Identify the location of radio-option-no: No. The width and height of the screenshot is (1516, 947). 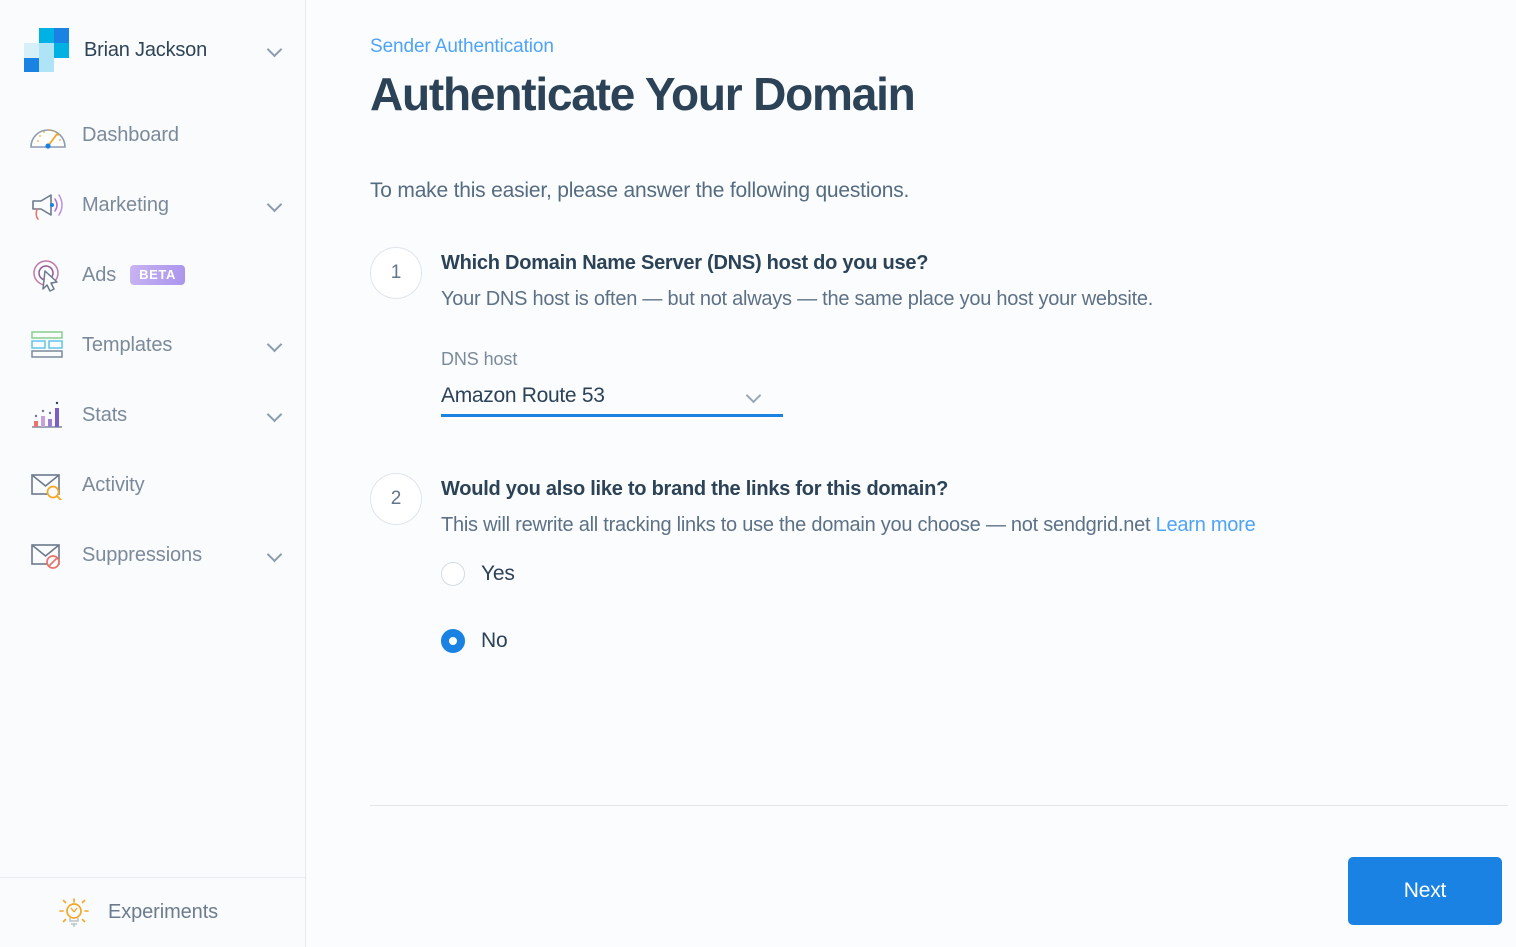
(978, 640).